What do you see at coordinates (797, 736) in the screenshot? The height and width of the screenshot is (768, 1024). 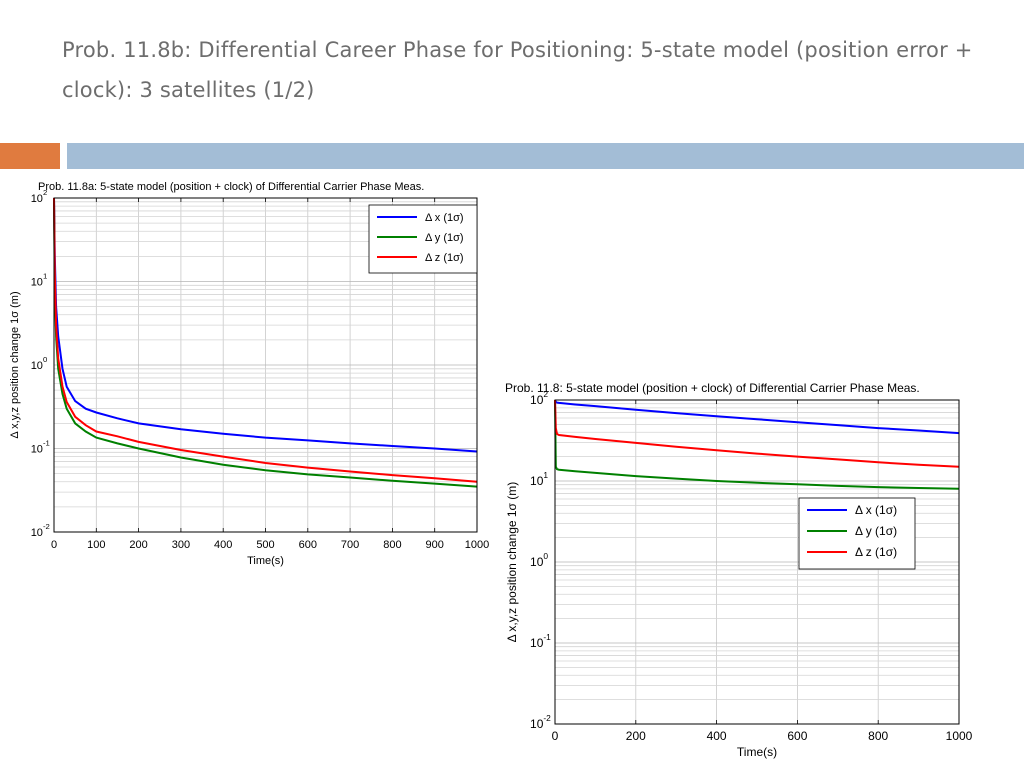 I see `x-tick-label: 600` at bounding box center [797, 736].